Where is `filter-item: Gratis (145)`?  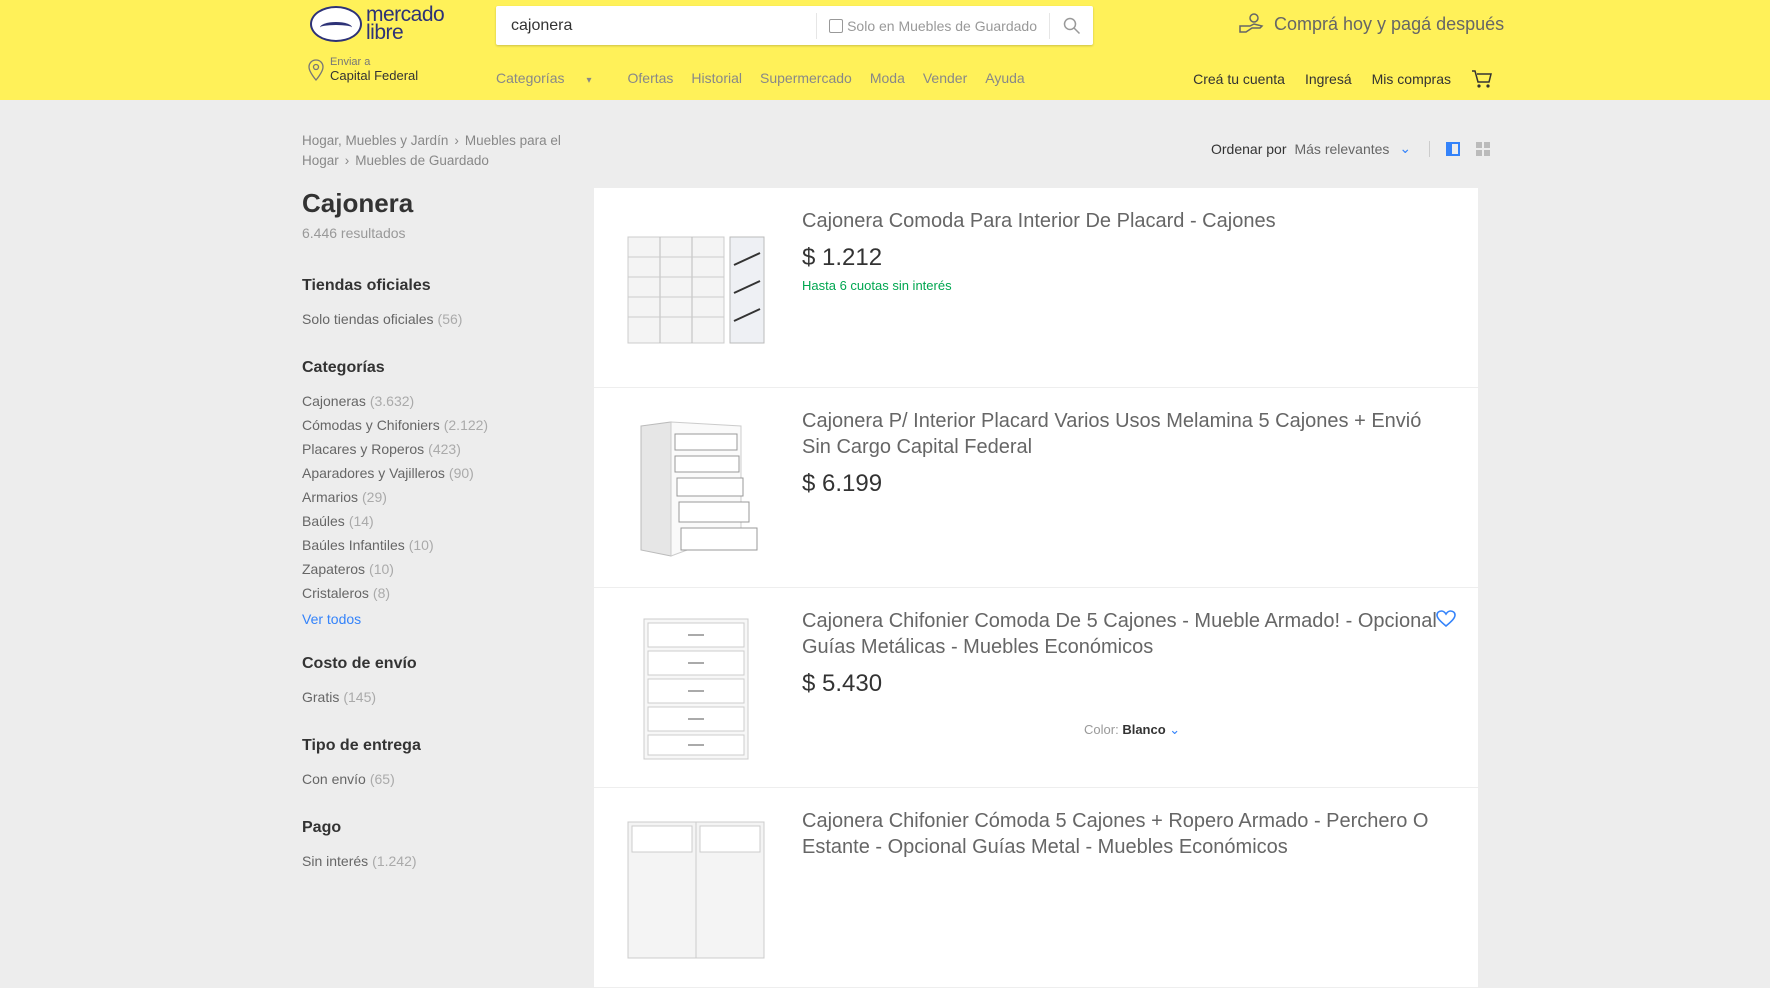 filter-item: Gratis (145) is located at coordinates (432, 697).